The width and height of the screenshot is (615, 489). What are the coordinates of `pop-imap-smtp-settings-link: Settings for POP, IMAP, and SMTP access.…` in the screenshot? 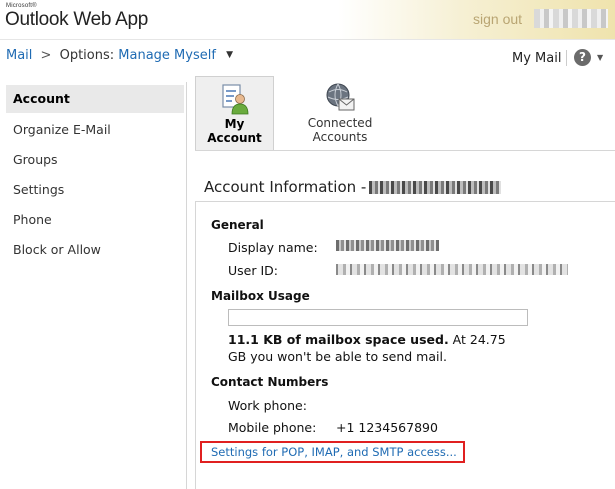 It's located at (334, 452).